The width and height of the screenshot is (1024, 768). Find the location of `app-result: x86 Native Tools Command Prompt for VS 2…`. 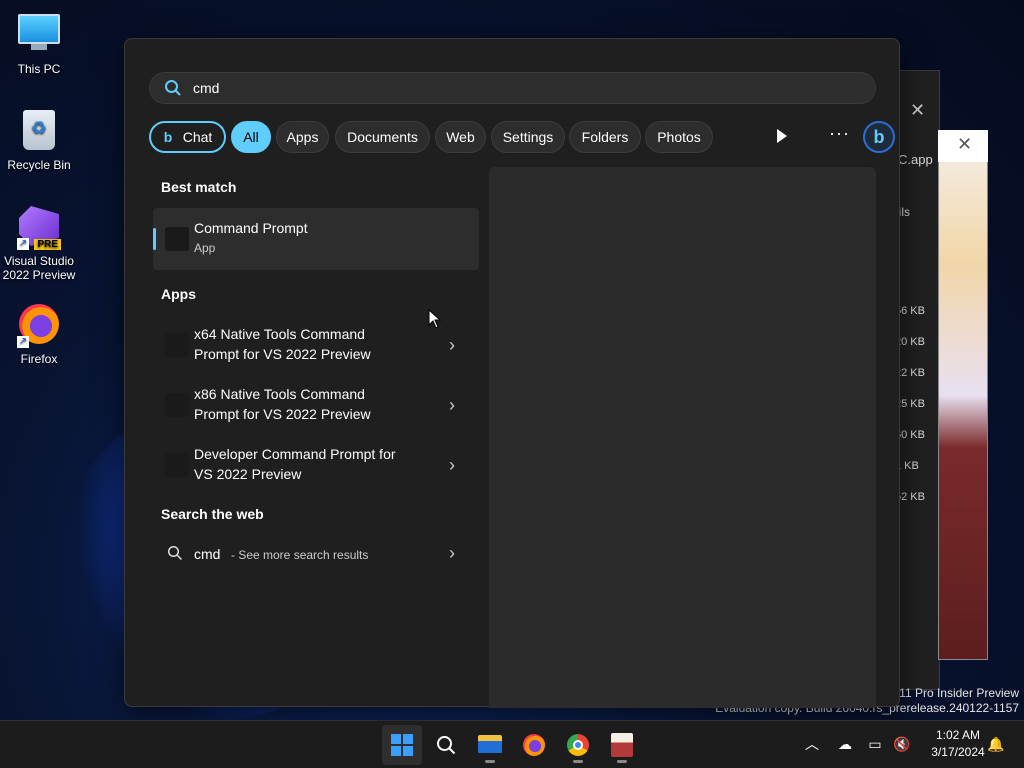

app-result: x86 Native Tools Command Prompt for VS 2… is located at coordinates (316, 405).